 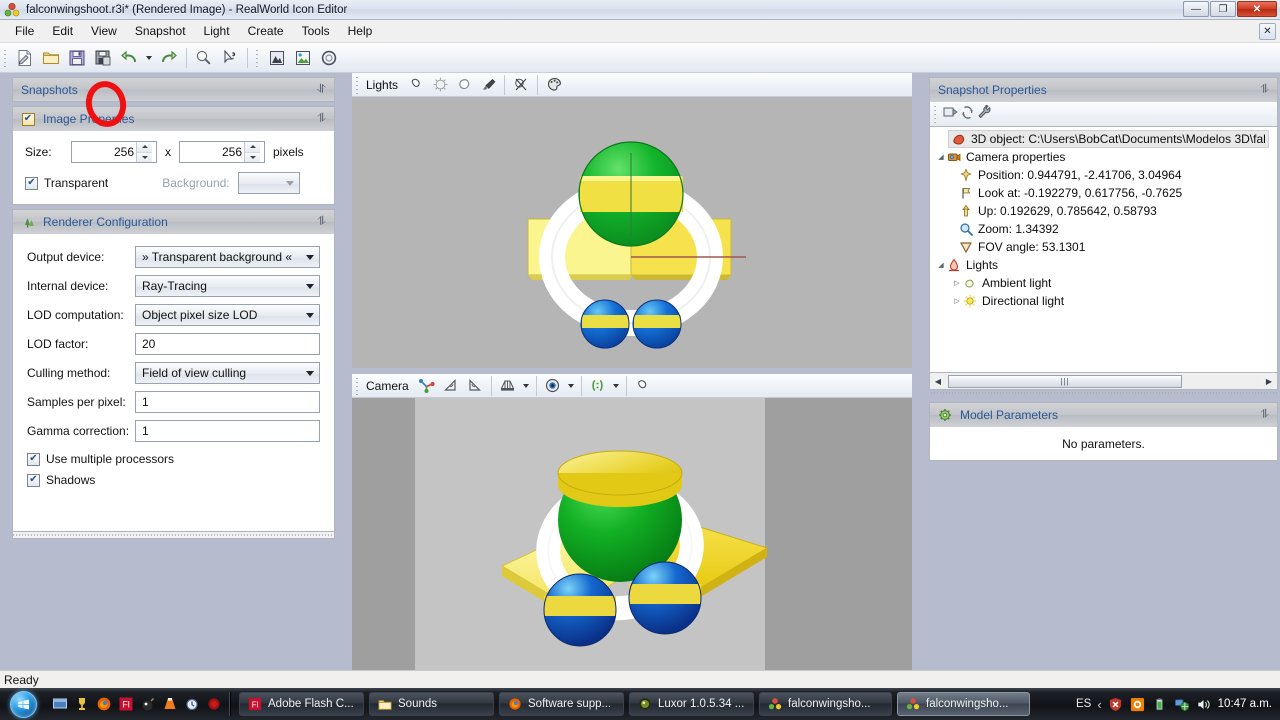 I want to click on axes-icon, so click(x=427, y=386).